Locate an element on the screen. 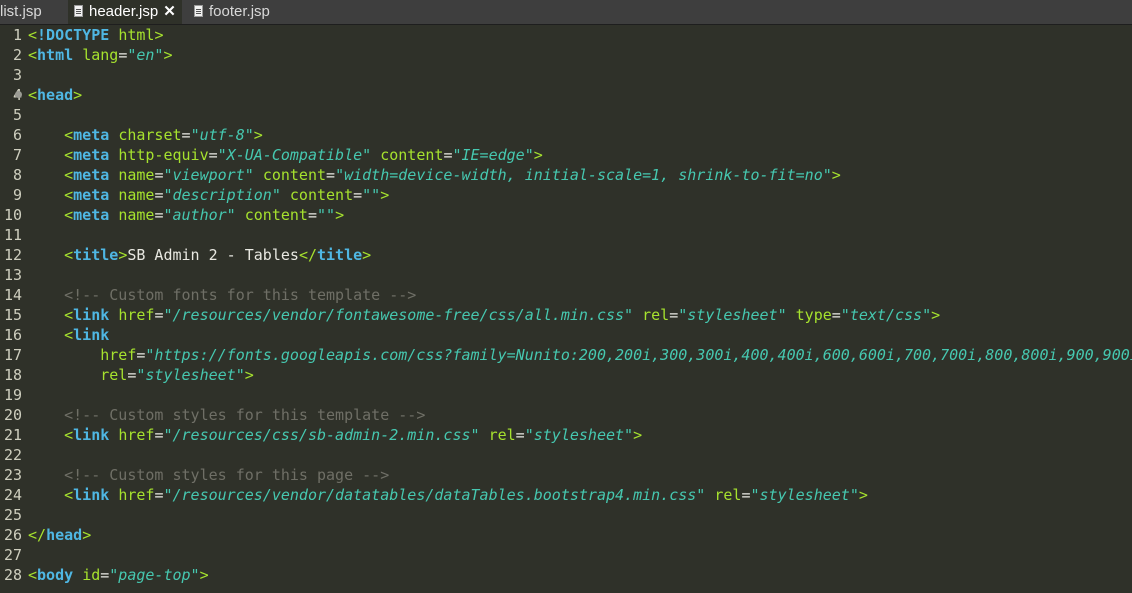  code-text: <link is located at coordinates (68, 335).